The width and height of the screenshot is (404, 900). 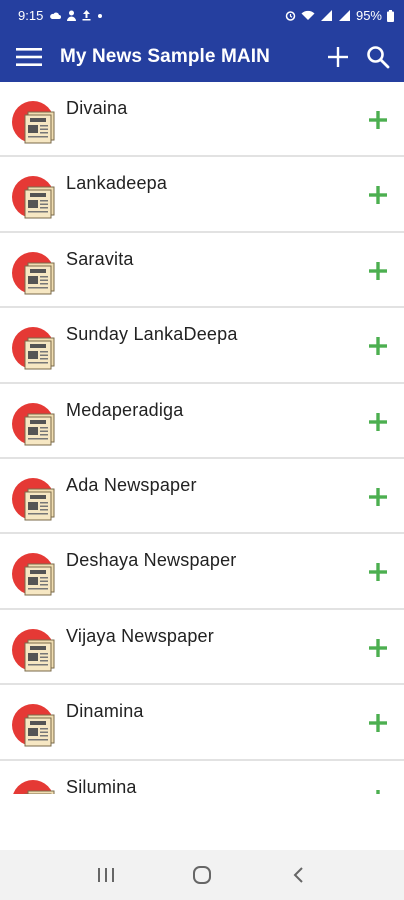 I want to click on cloud-icon, so click(x=56, y=15).